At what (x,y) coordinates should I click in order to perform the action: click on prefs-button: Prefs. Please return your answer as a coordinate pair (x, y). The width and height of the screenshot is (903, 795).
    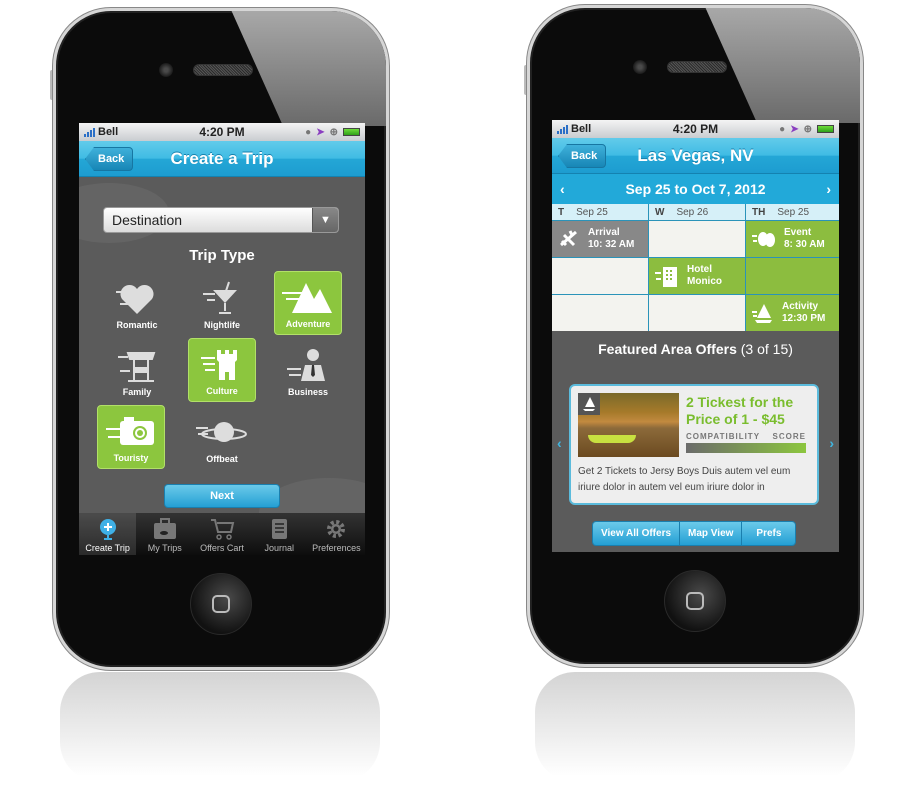
    Looking at the image, I should click on (769, 533).